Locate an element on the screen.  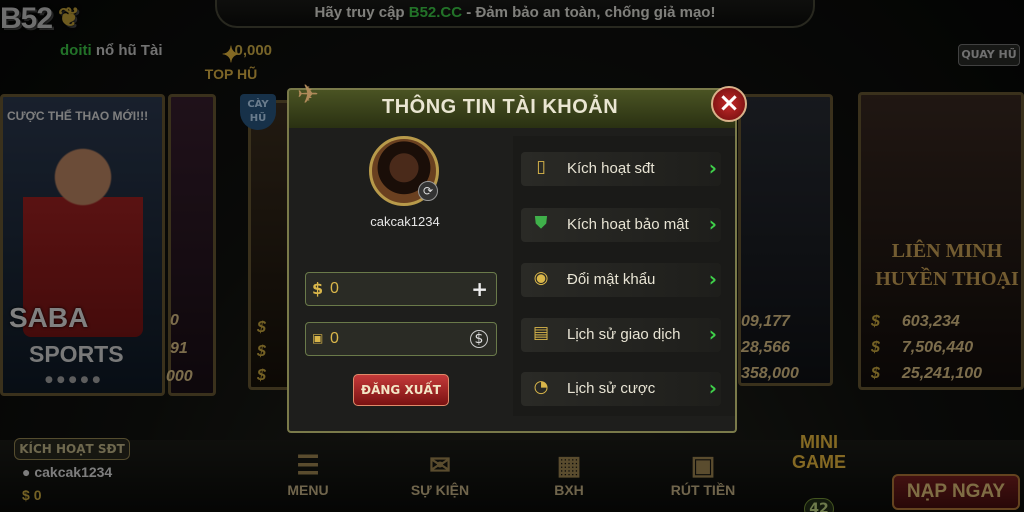
modal-title: THÔNG TIN TÀI KHOẢN is located at coordinates (500, 107).